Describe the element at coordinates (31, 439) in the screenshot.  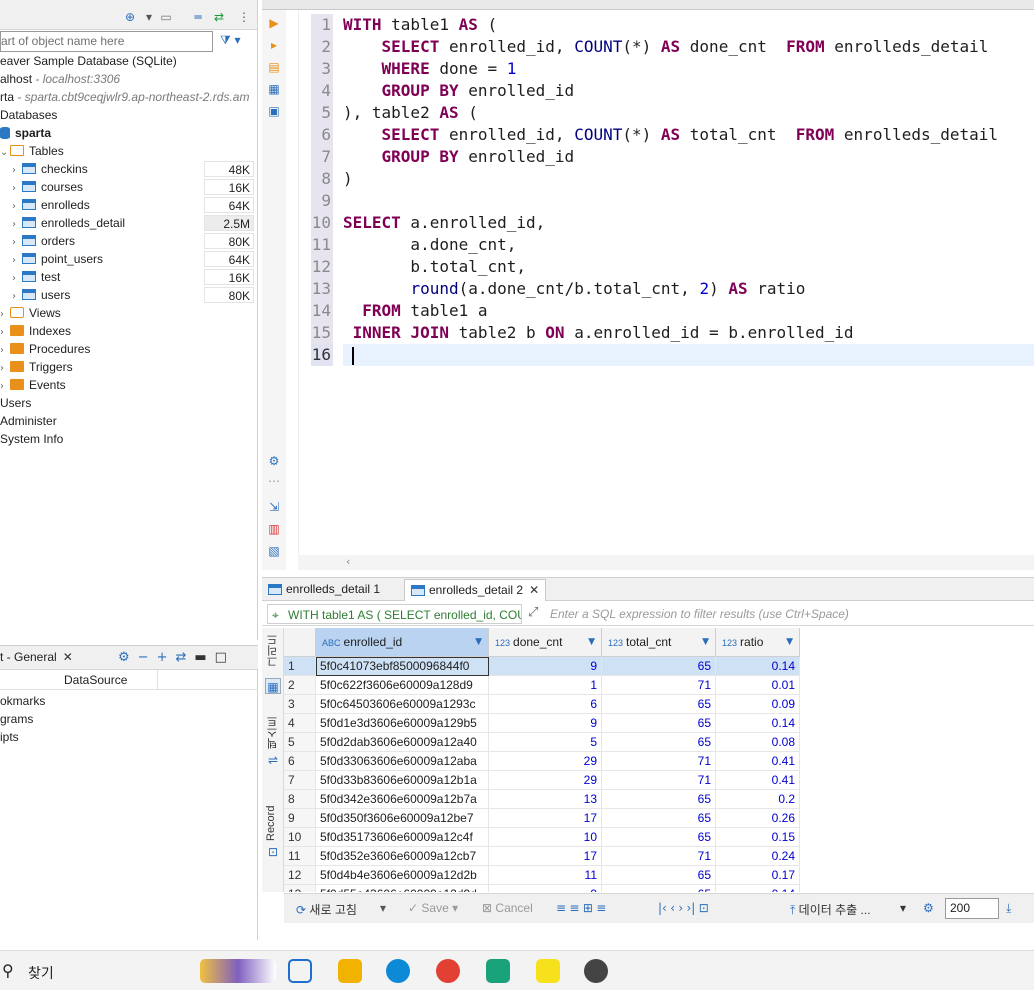
I see `system-info-node: System Info` at that location.